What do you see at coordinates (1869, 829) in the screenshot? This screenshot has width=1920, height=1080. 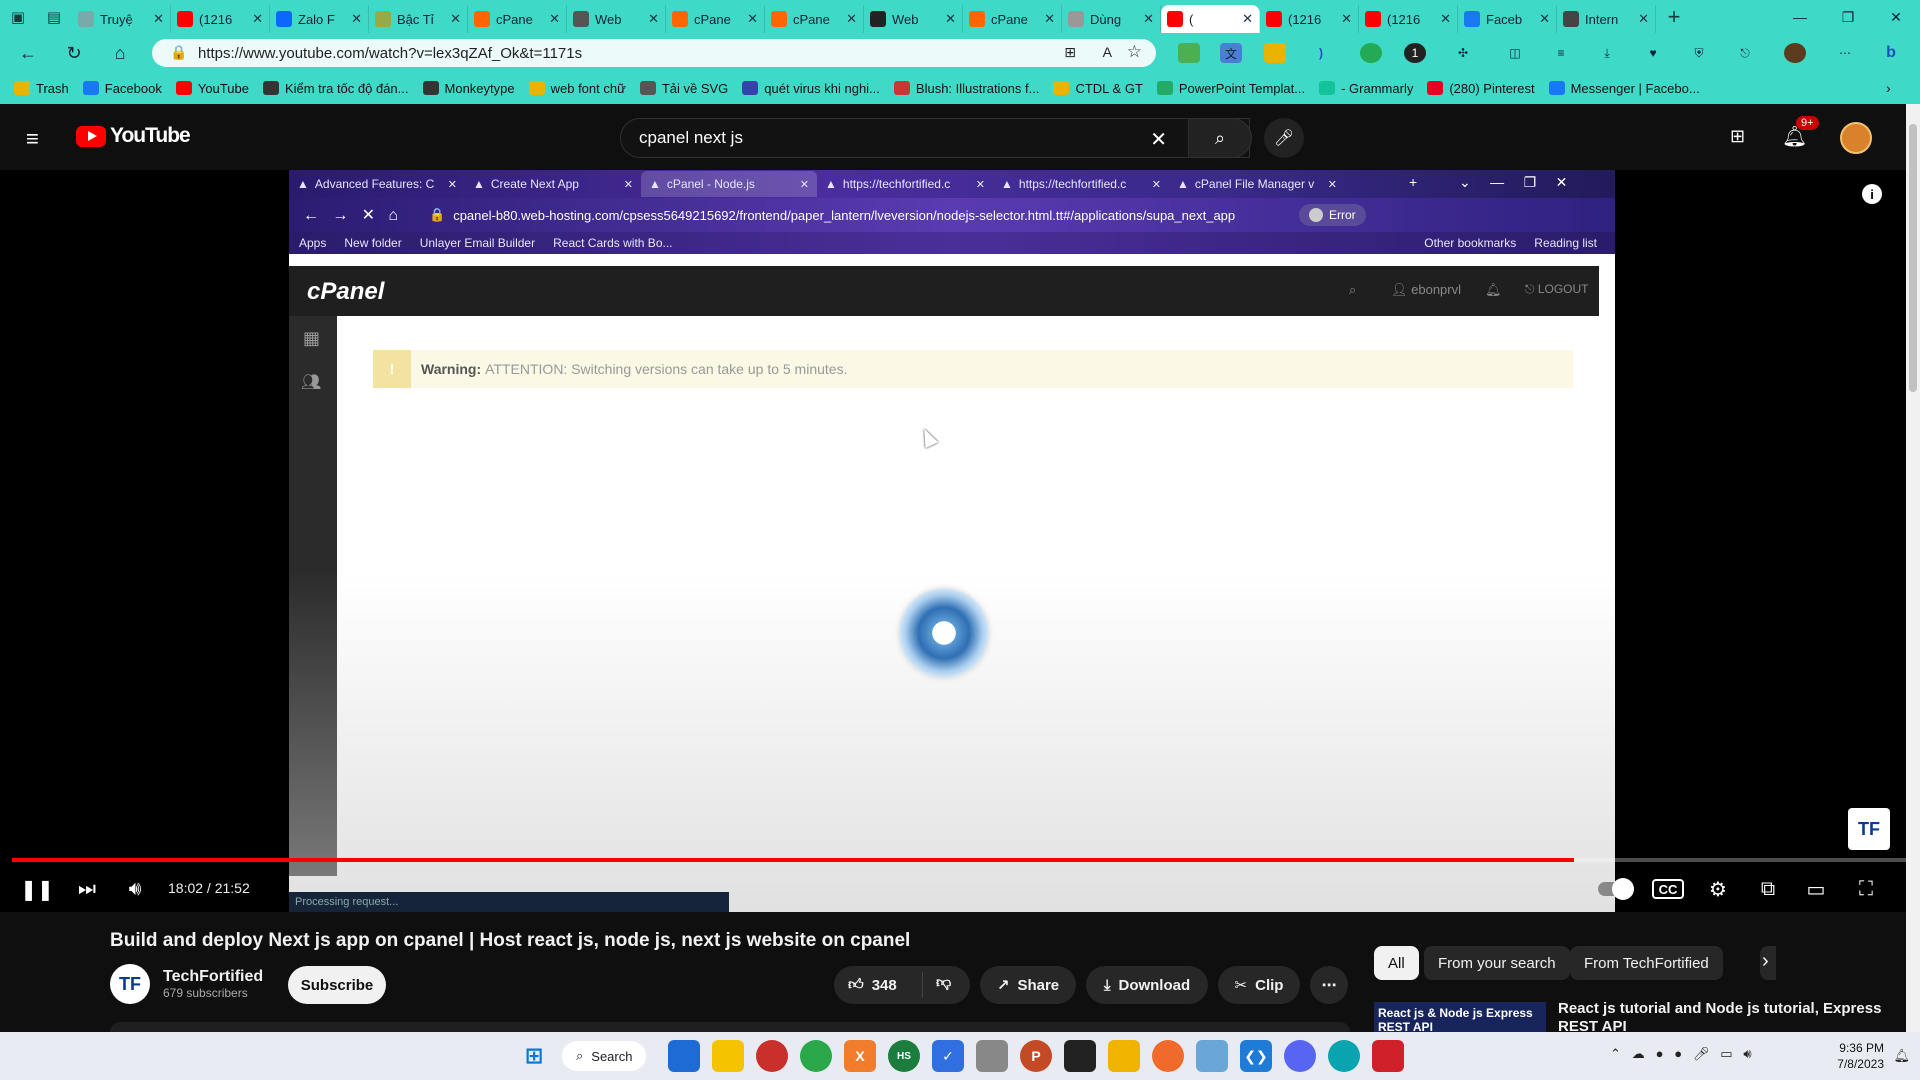 I see `channel-watermark: TF` at bounding box center [1869, 829].